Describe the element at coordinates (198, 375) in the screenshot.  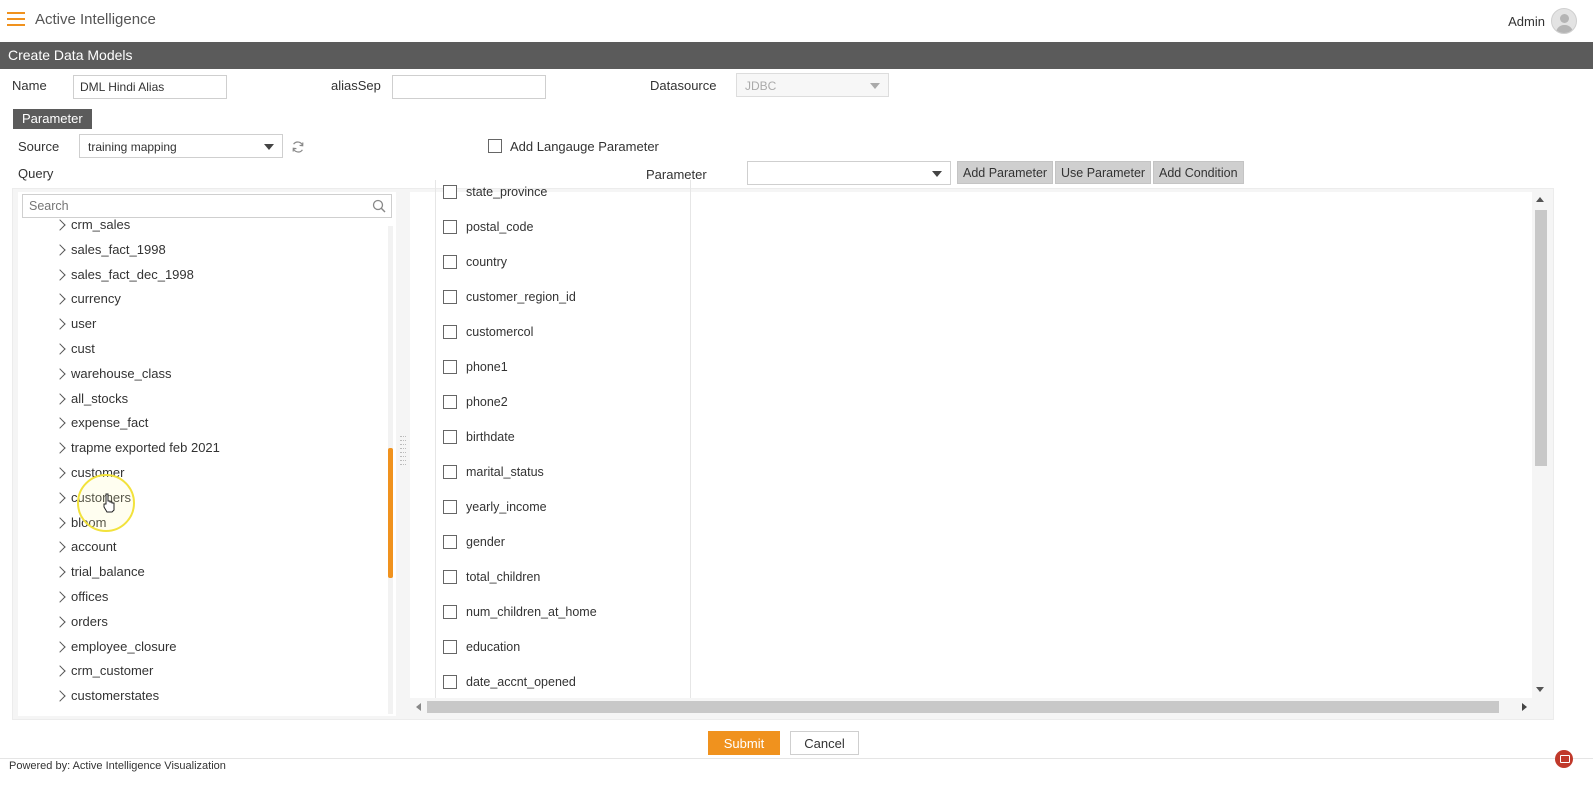
I see `tree-item: warehouse_class` at that location.